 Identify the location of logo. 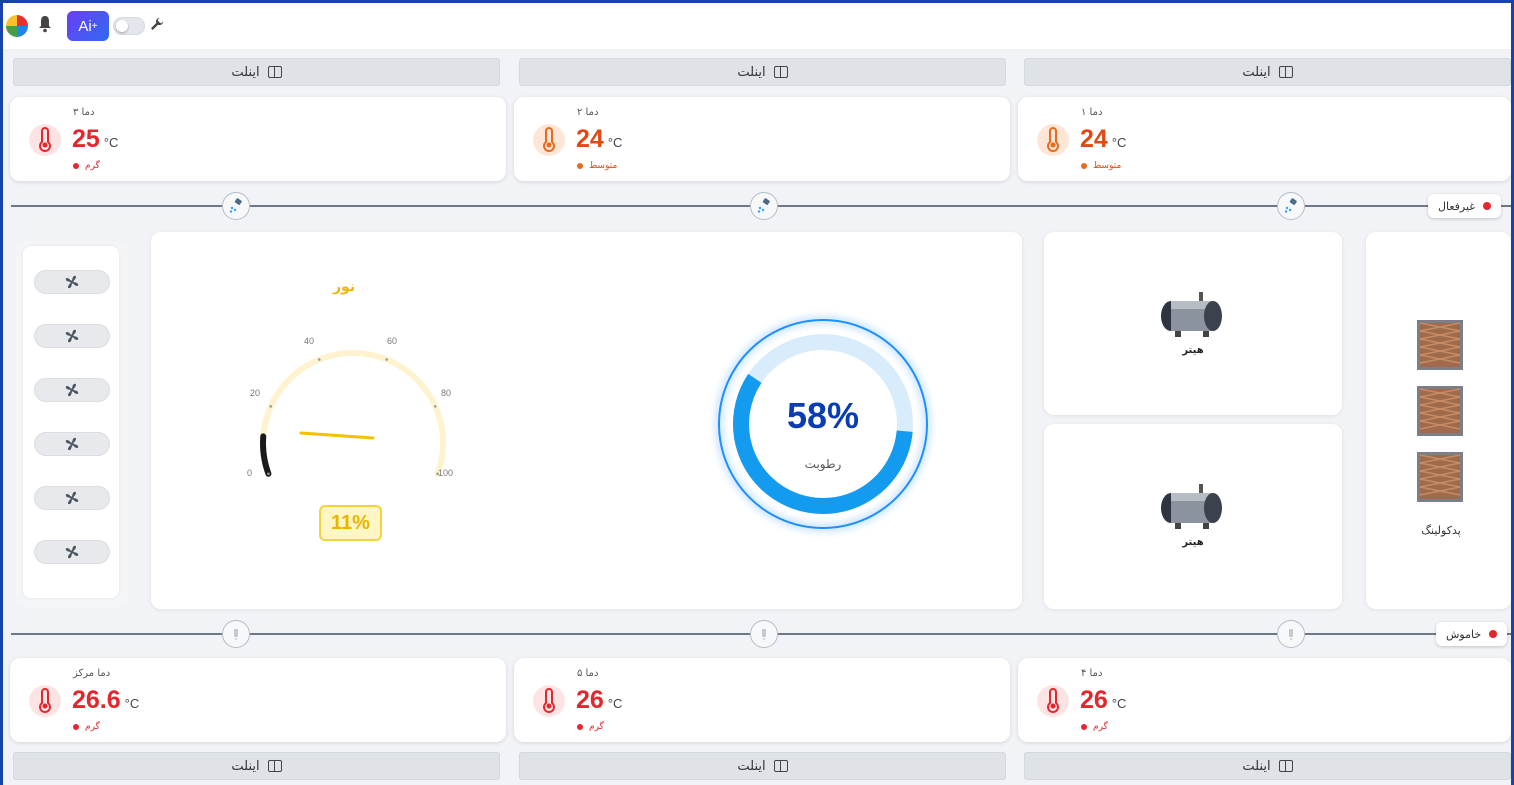
(17, 26).